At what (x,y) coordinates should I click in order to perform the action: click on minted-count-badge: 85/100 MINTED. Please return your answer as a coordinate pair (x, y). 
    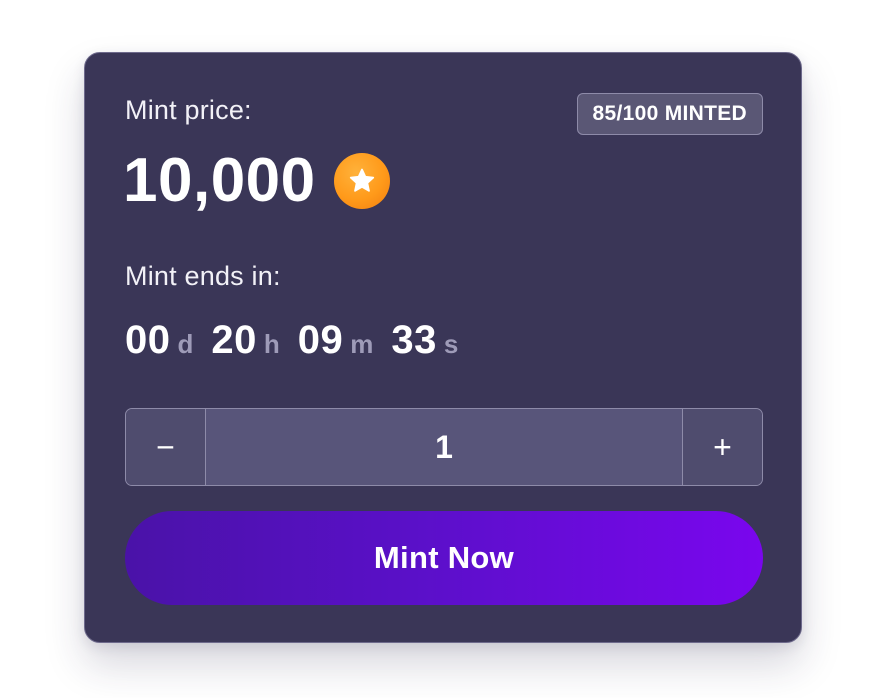
    Looking at the image, I should click on (669, 114).